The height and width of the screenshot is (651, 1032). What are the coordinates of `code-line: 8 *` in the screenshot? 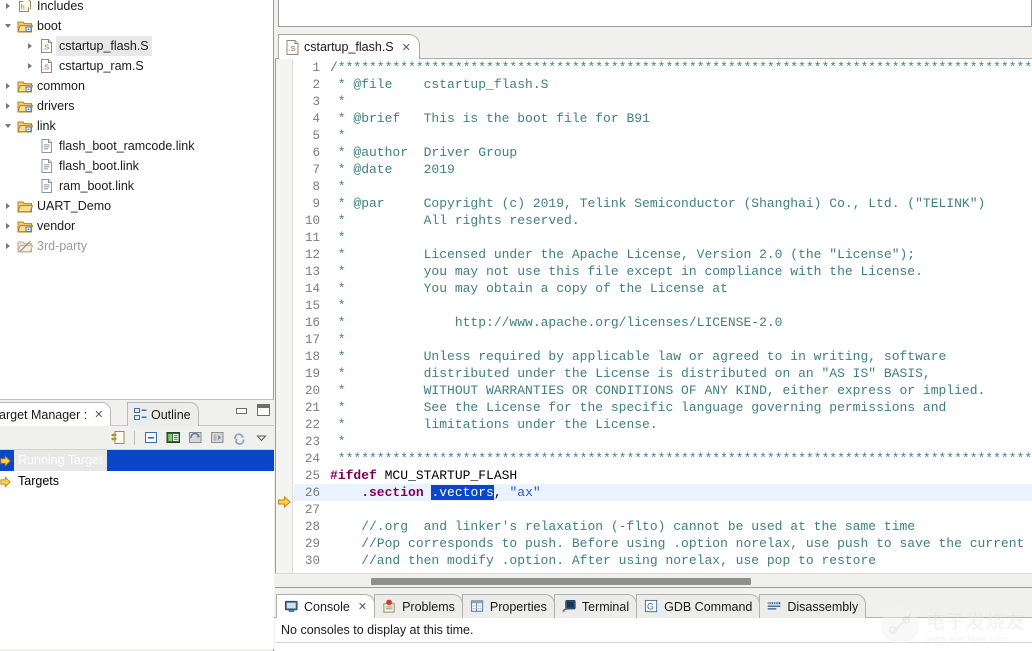 It's located at (663, 186).